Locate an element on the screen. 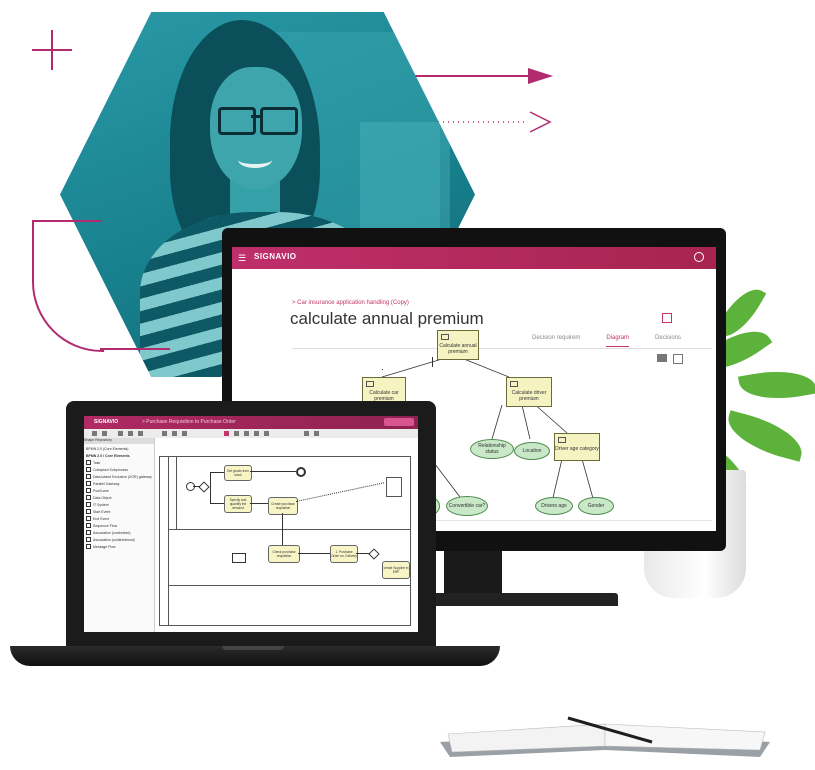 This screenshot has height=770, width=815. shape-item: Data Object is located at coordinates (119, 497).